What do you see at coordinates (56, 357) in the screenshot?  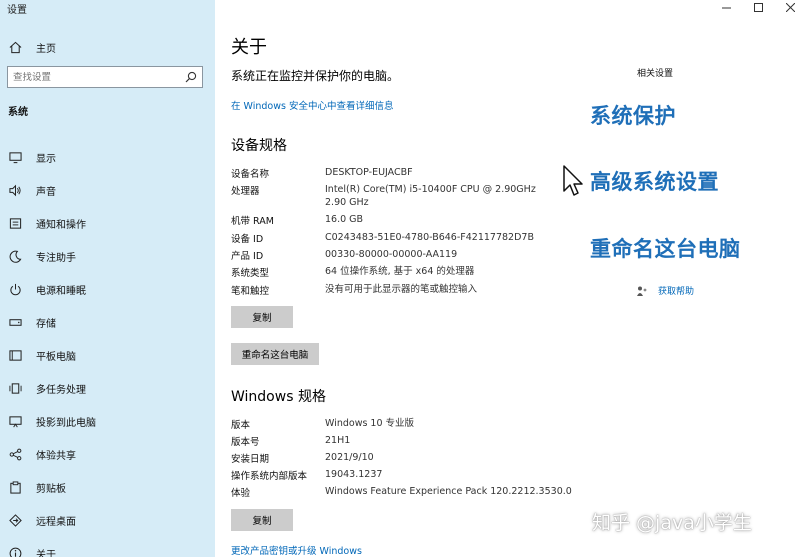 I see `sidebar-item-label: 平板电脑` at bounding box center [56, 357].